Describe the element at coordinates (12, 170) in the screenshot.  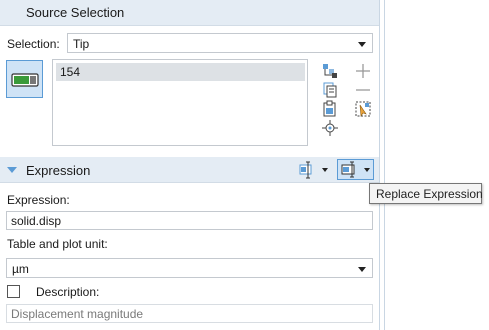
I see `collapse-arrow-icon` at that location.